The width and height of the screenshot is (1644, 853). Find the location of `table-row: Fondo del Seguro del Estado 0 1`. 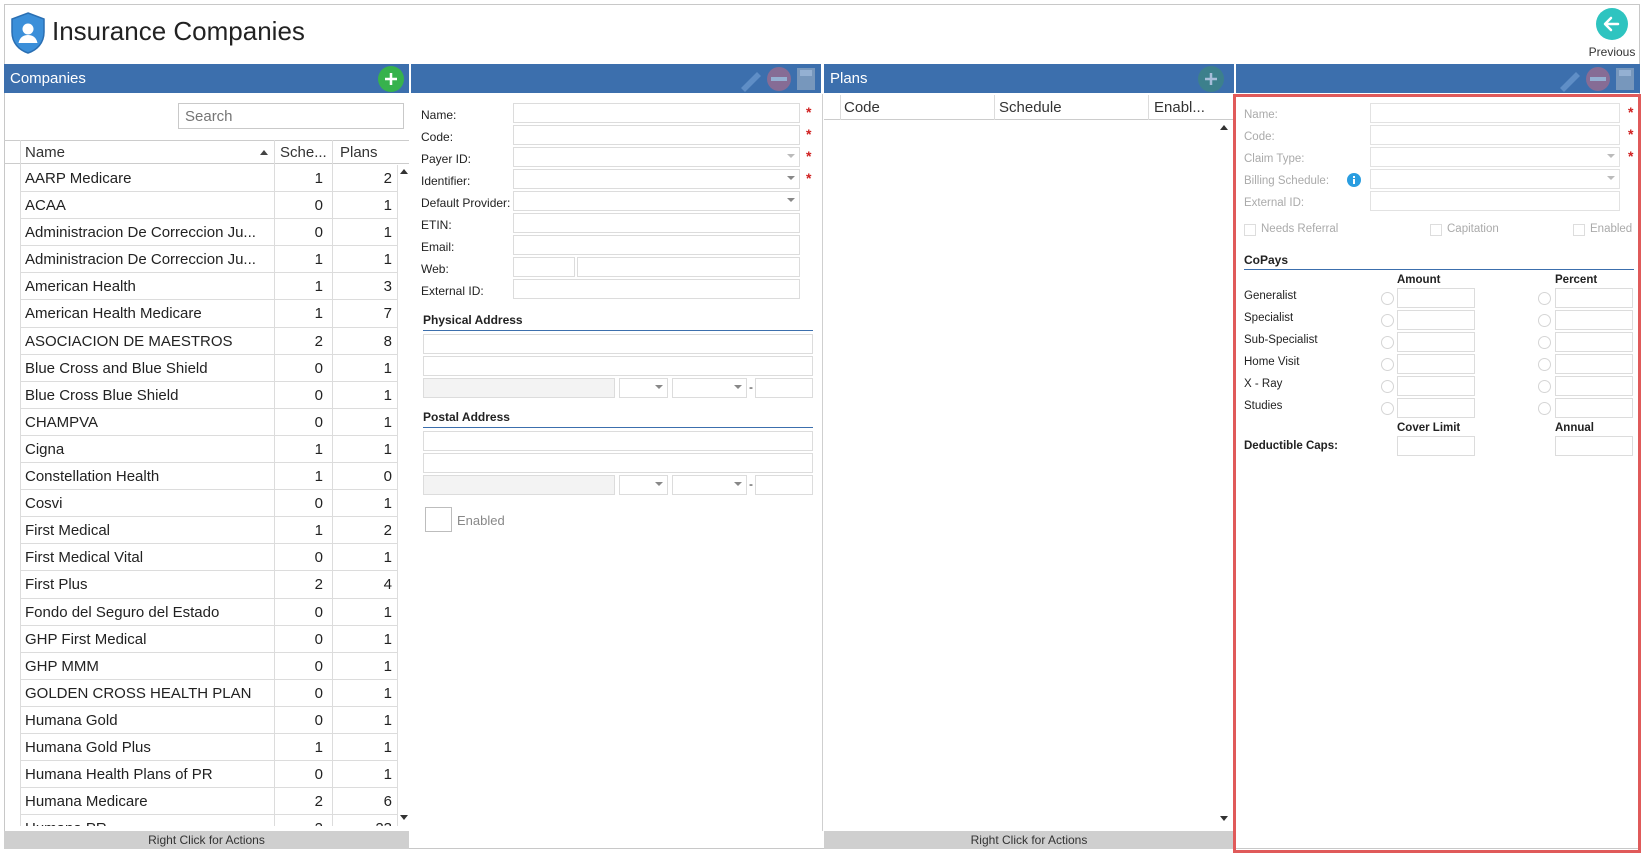

table-row: Fondo del Seguro del Estado 0 1 is located at coordinates (208, 612).